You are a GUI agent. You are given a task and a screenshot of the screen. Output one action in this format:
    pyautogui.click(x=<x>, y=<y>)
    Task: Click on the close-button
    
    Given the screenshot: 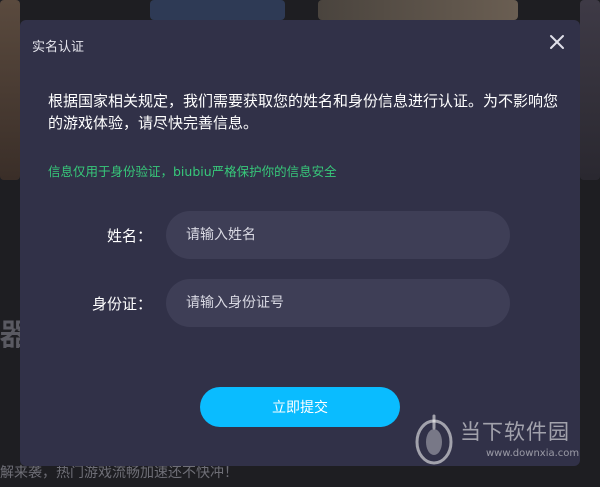 What is the action you would take?
    pyautogui.click(x=557, y=42)
    